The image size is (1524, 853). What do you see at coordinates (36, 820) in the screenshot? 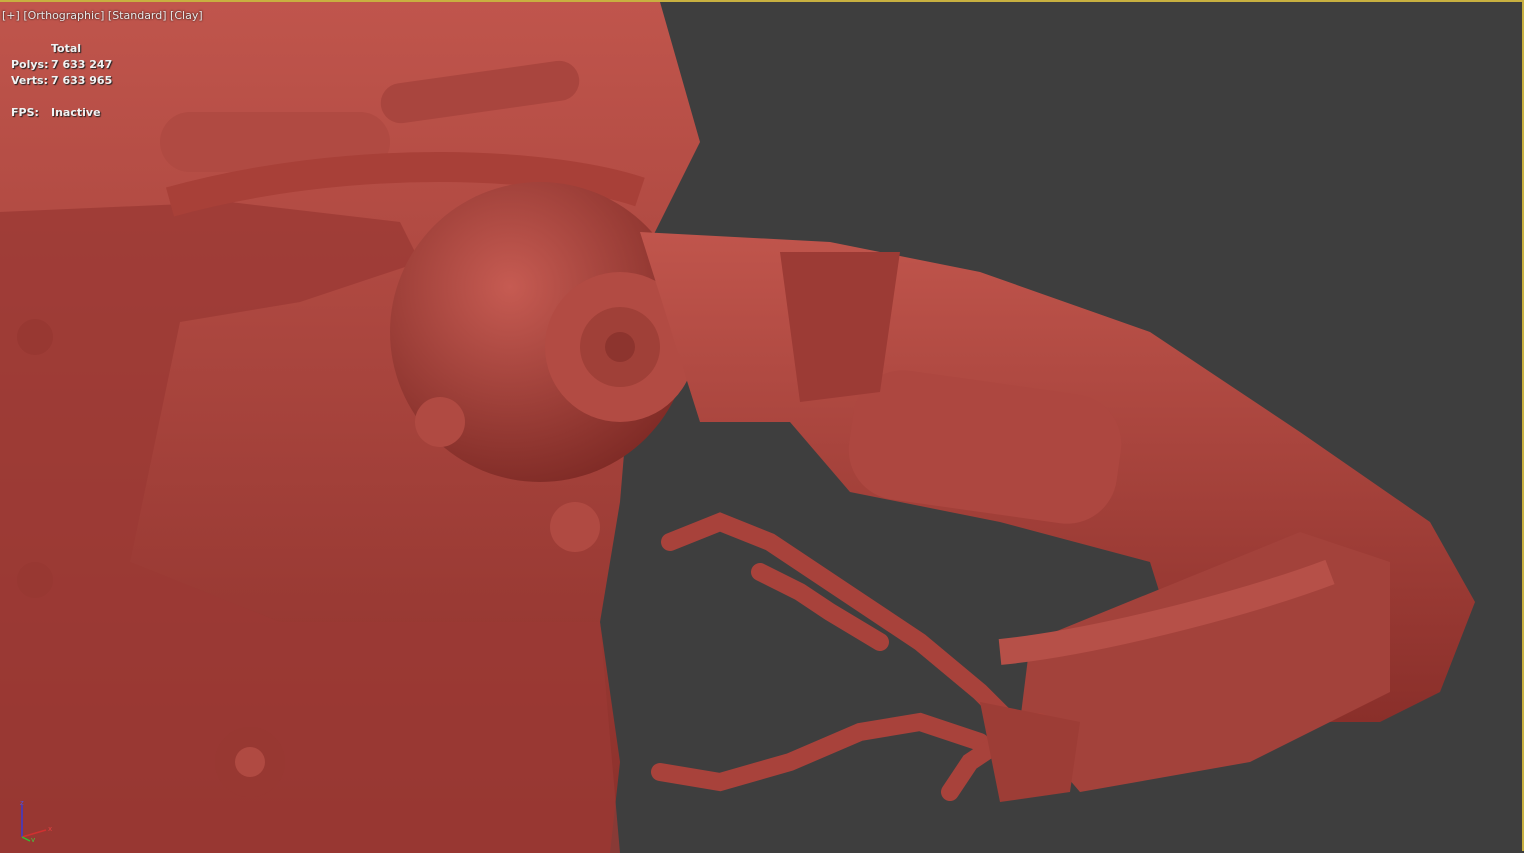
I see `axis-gizmo-icon: z x y` at bounding box center [36, 820].